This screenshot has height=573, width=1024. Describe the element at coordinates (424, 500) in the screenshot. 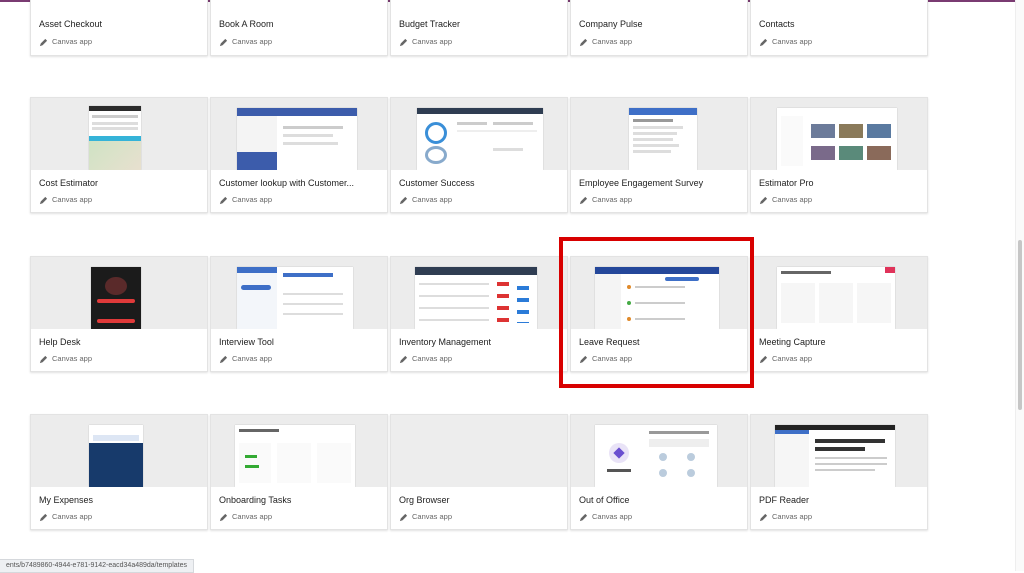

I see `card-title: Org Browser` at that location.